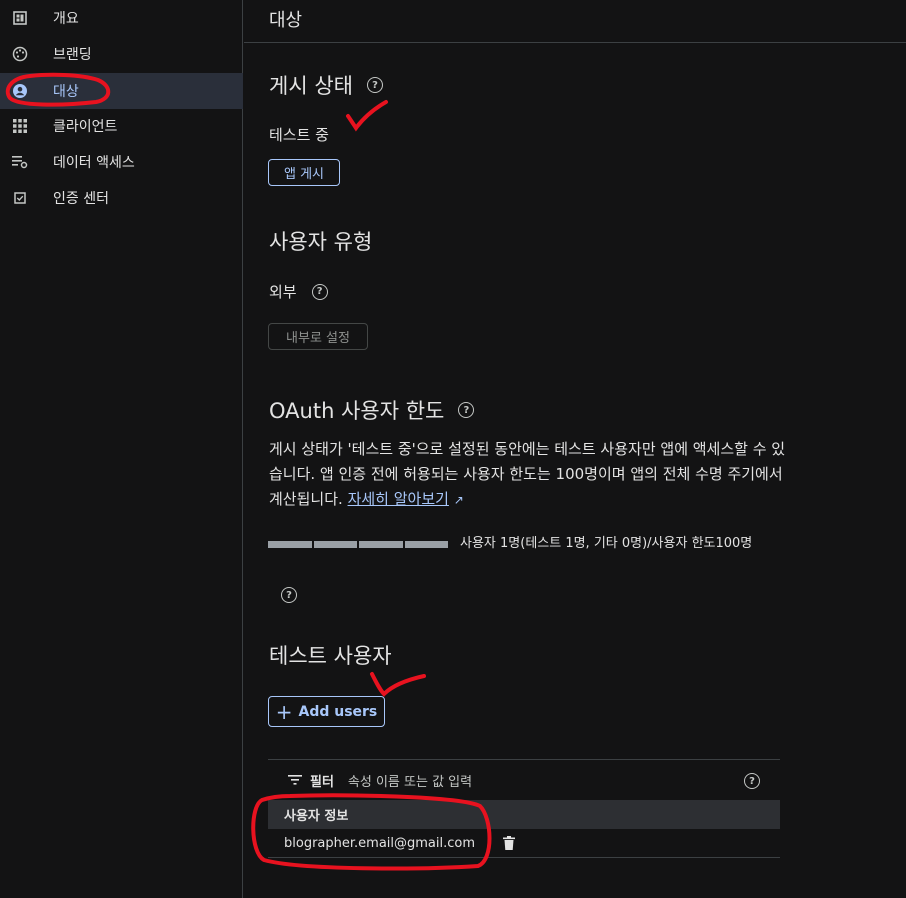  I want to click on delete-icon, so click(509, 845).